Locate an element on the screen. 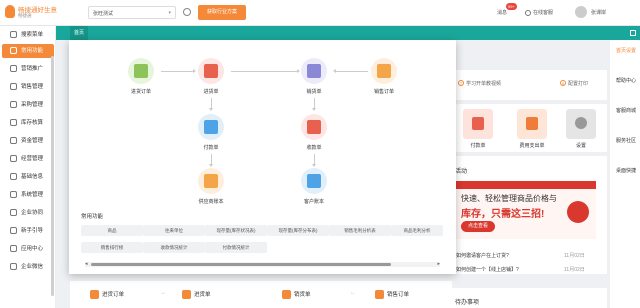 The width and height of the screenshot is (640, 308). function-stock-distribution: 现存量(库存分布表) is located at coordinates (298, 230).